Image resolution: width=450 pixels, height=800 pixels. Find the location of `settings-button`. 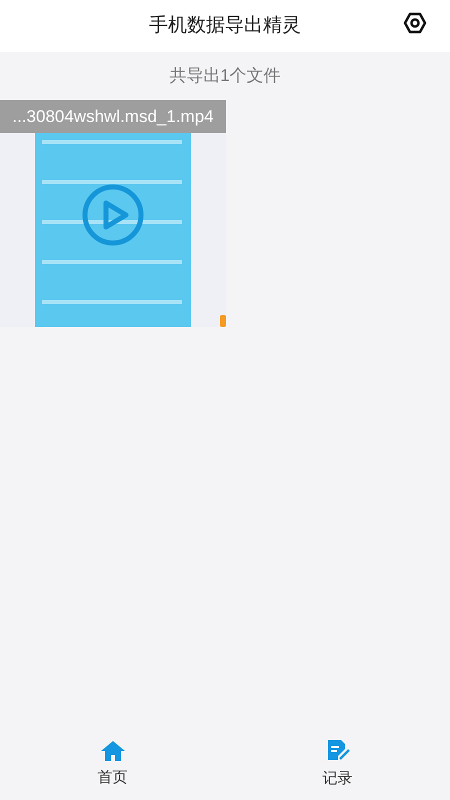

settings-button is located at coordinates (415, 23).